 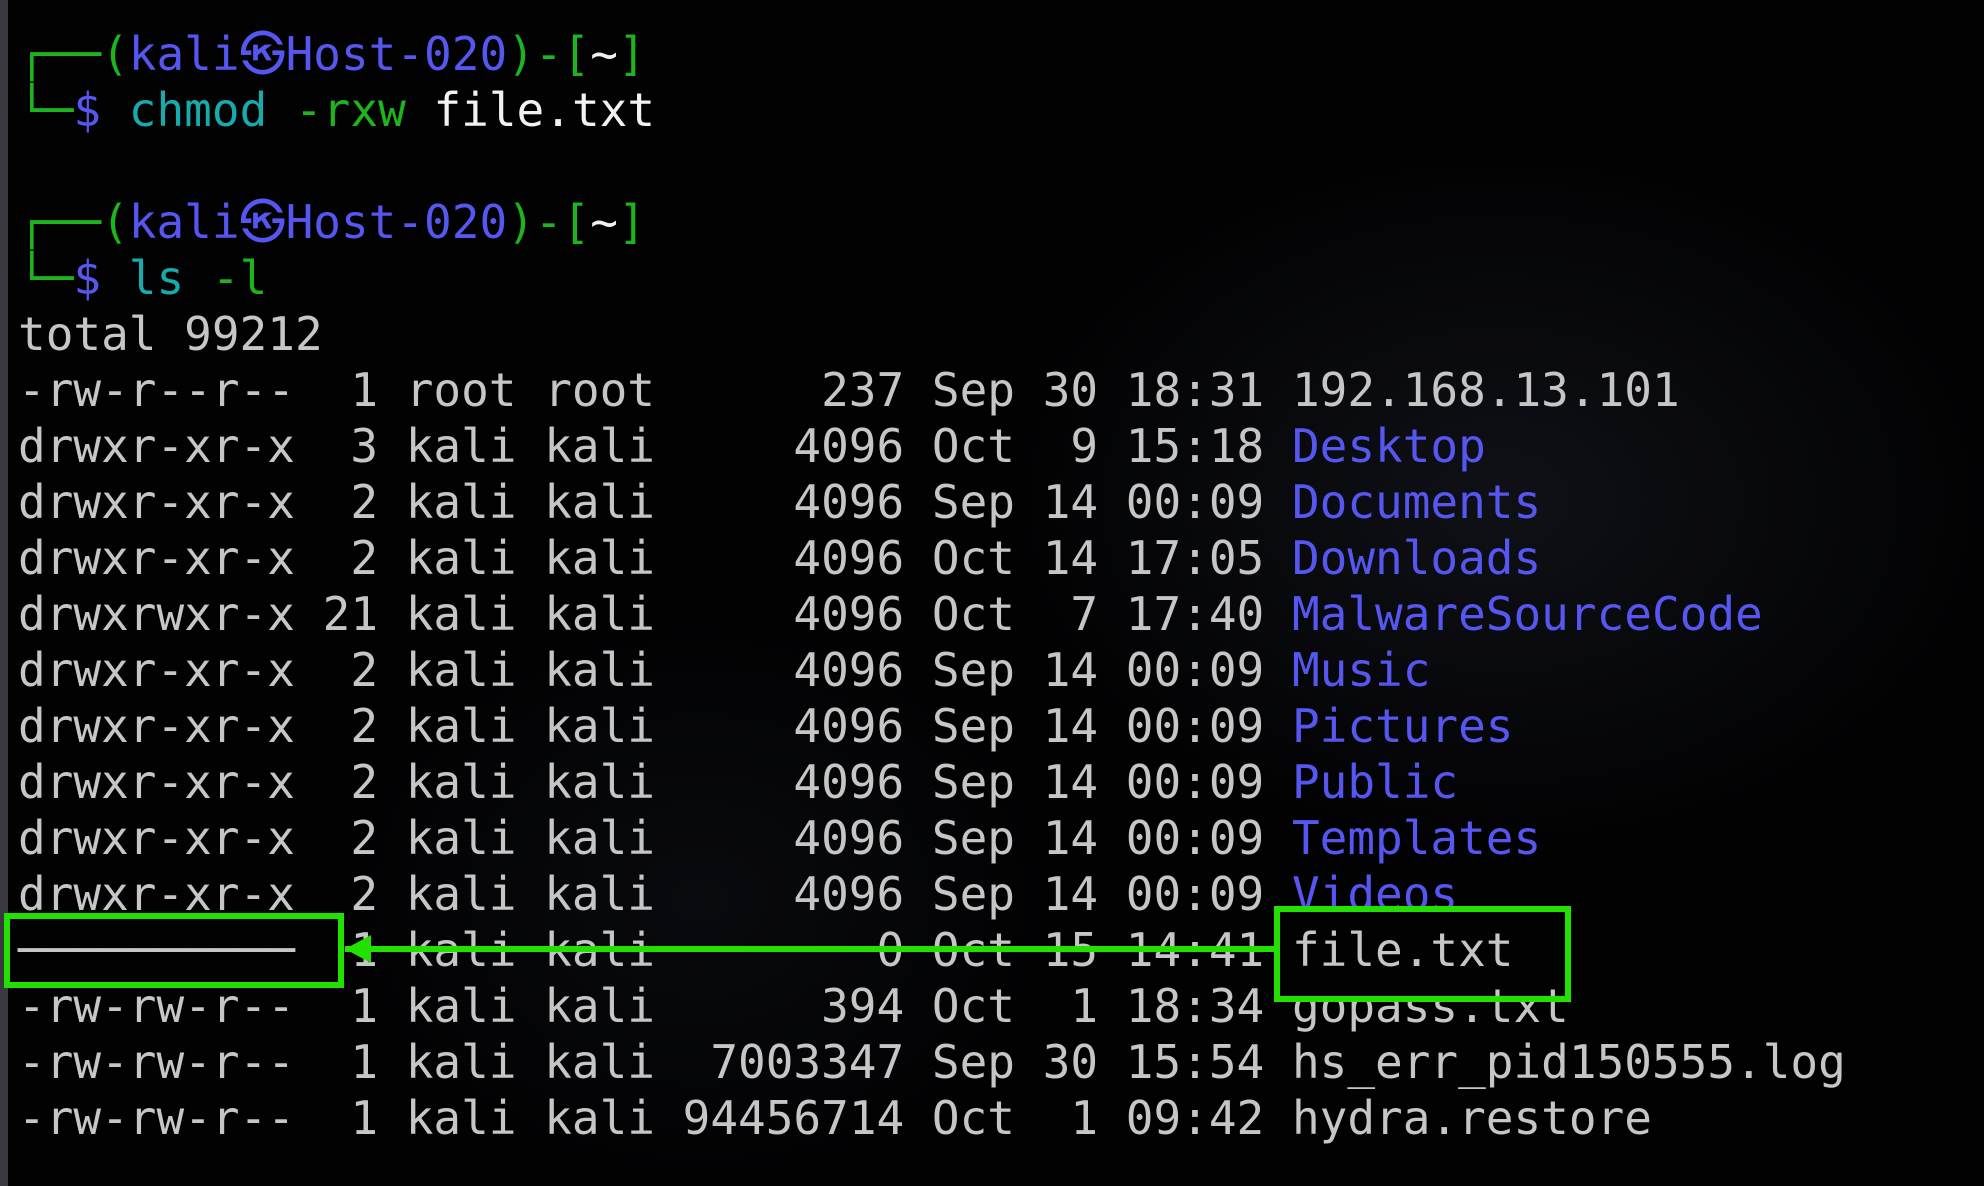 What do you see at coordinates (184, 222) in the screenshot?
I see `prompt-user: kali` at bounding box center [184, 222].